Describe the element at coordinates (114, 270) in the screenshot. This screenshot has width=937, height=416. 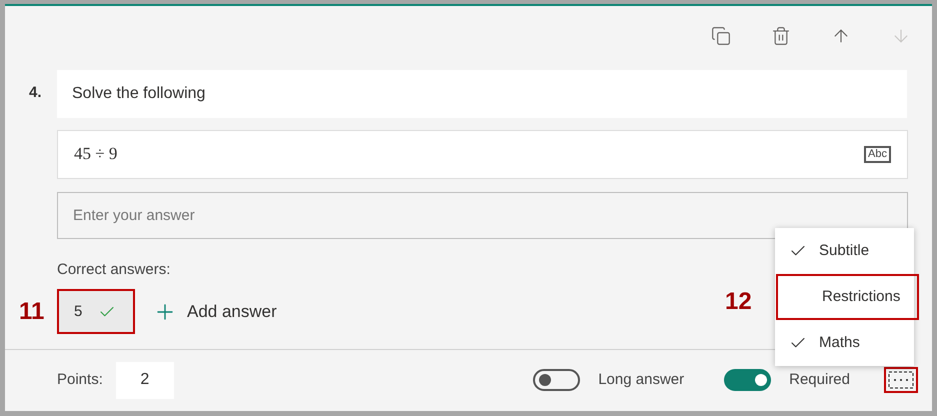
I see `correct-answers-label: Correct answers:` at that location.